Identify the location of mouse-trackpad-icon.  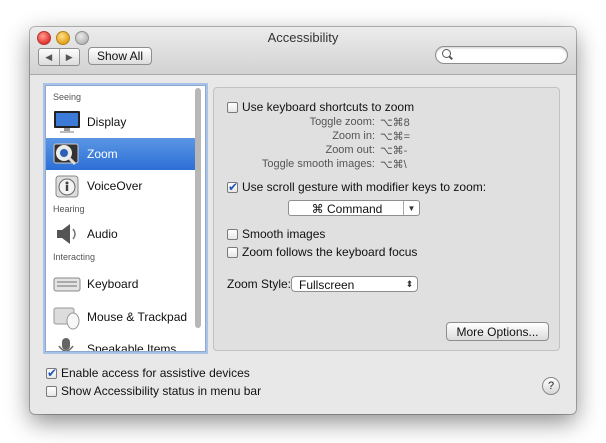
(66, 318).